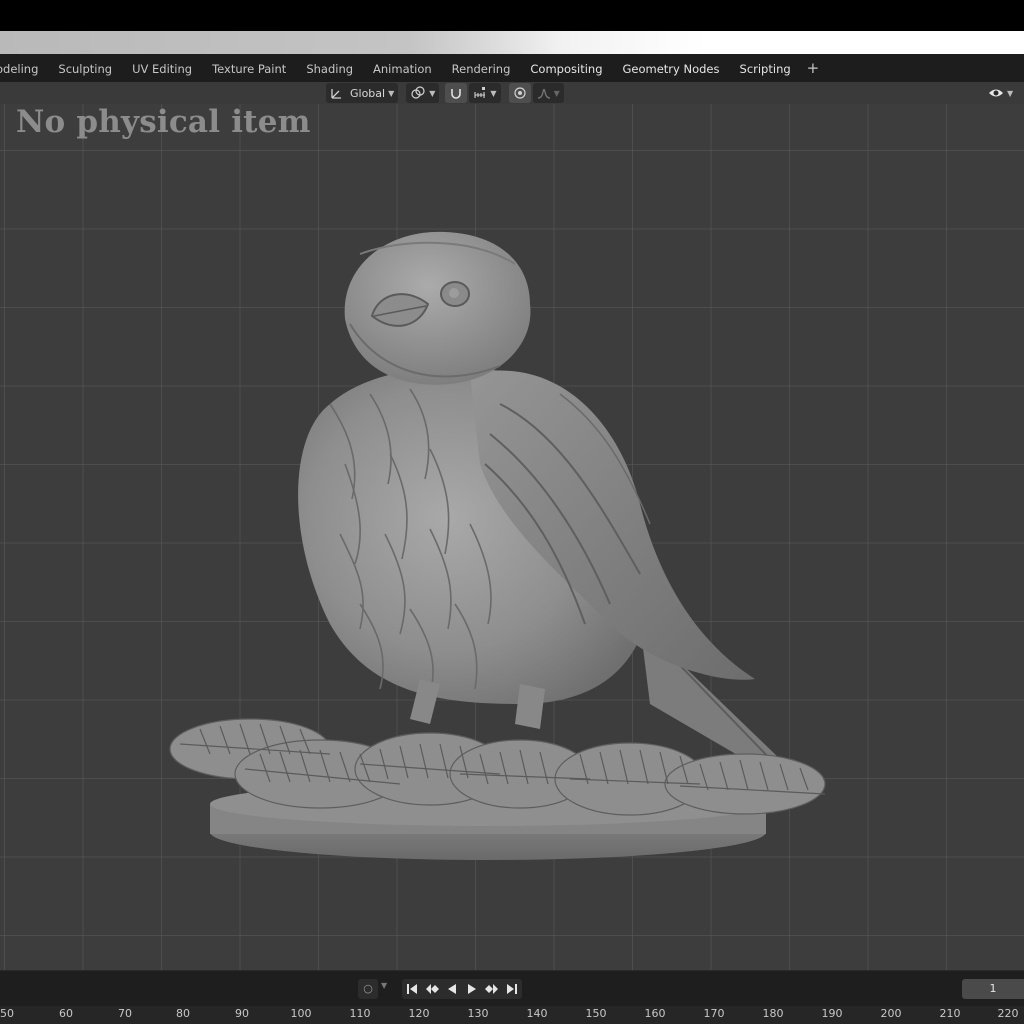 The height and width of the screenshot is (1024, 1024). Describe the element at coordinates (996, 93) in the screenshot. I see `visibility-icon` at that location.